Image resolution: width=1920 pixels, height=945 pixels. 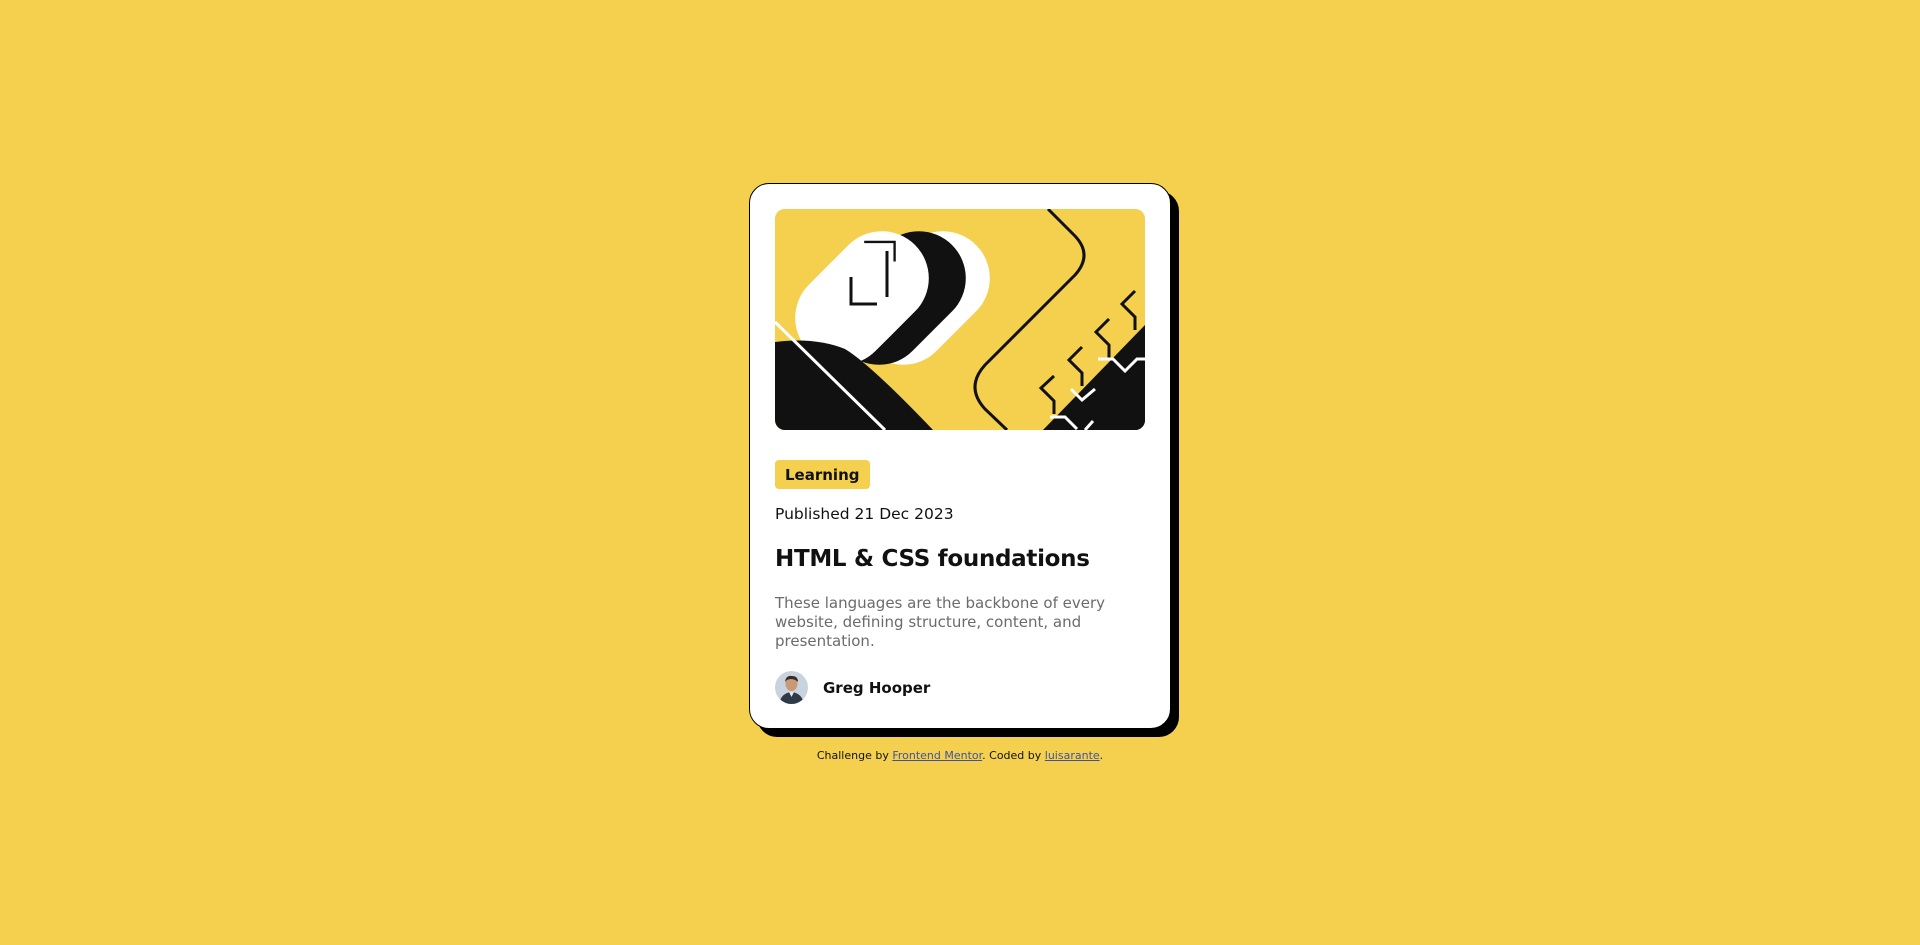 I want to click on abstract-illustration-icon, so click(x=960, y=319).